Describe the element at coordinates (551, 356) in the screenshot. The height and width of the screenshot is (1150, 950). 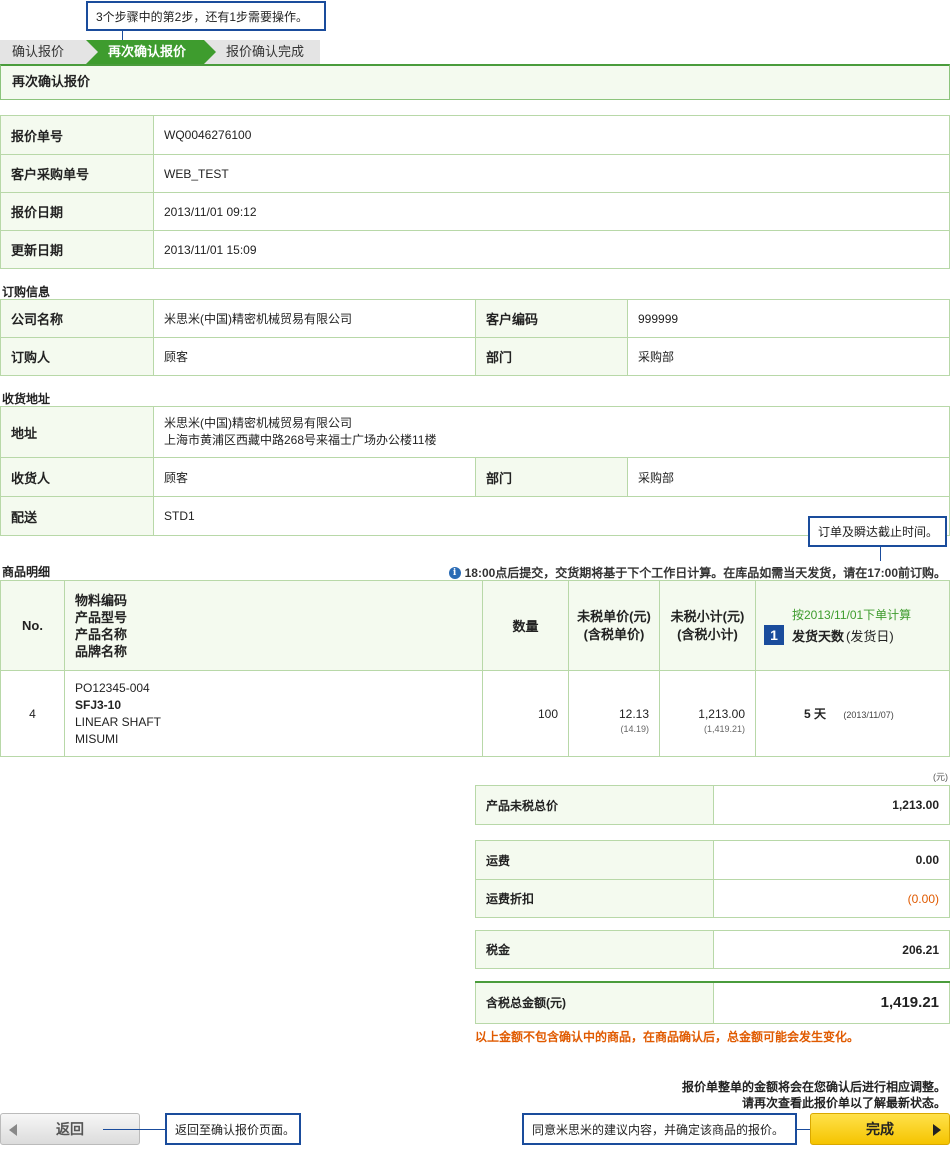
I see `order-dept-label: 部门` at that location.